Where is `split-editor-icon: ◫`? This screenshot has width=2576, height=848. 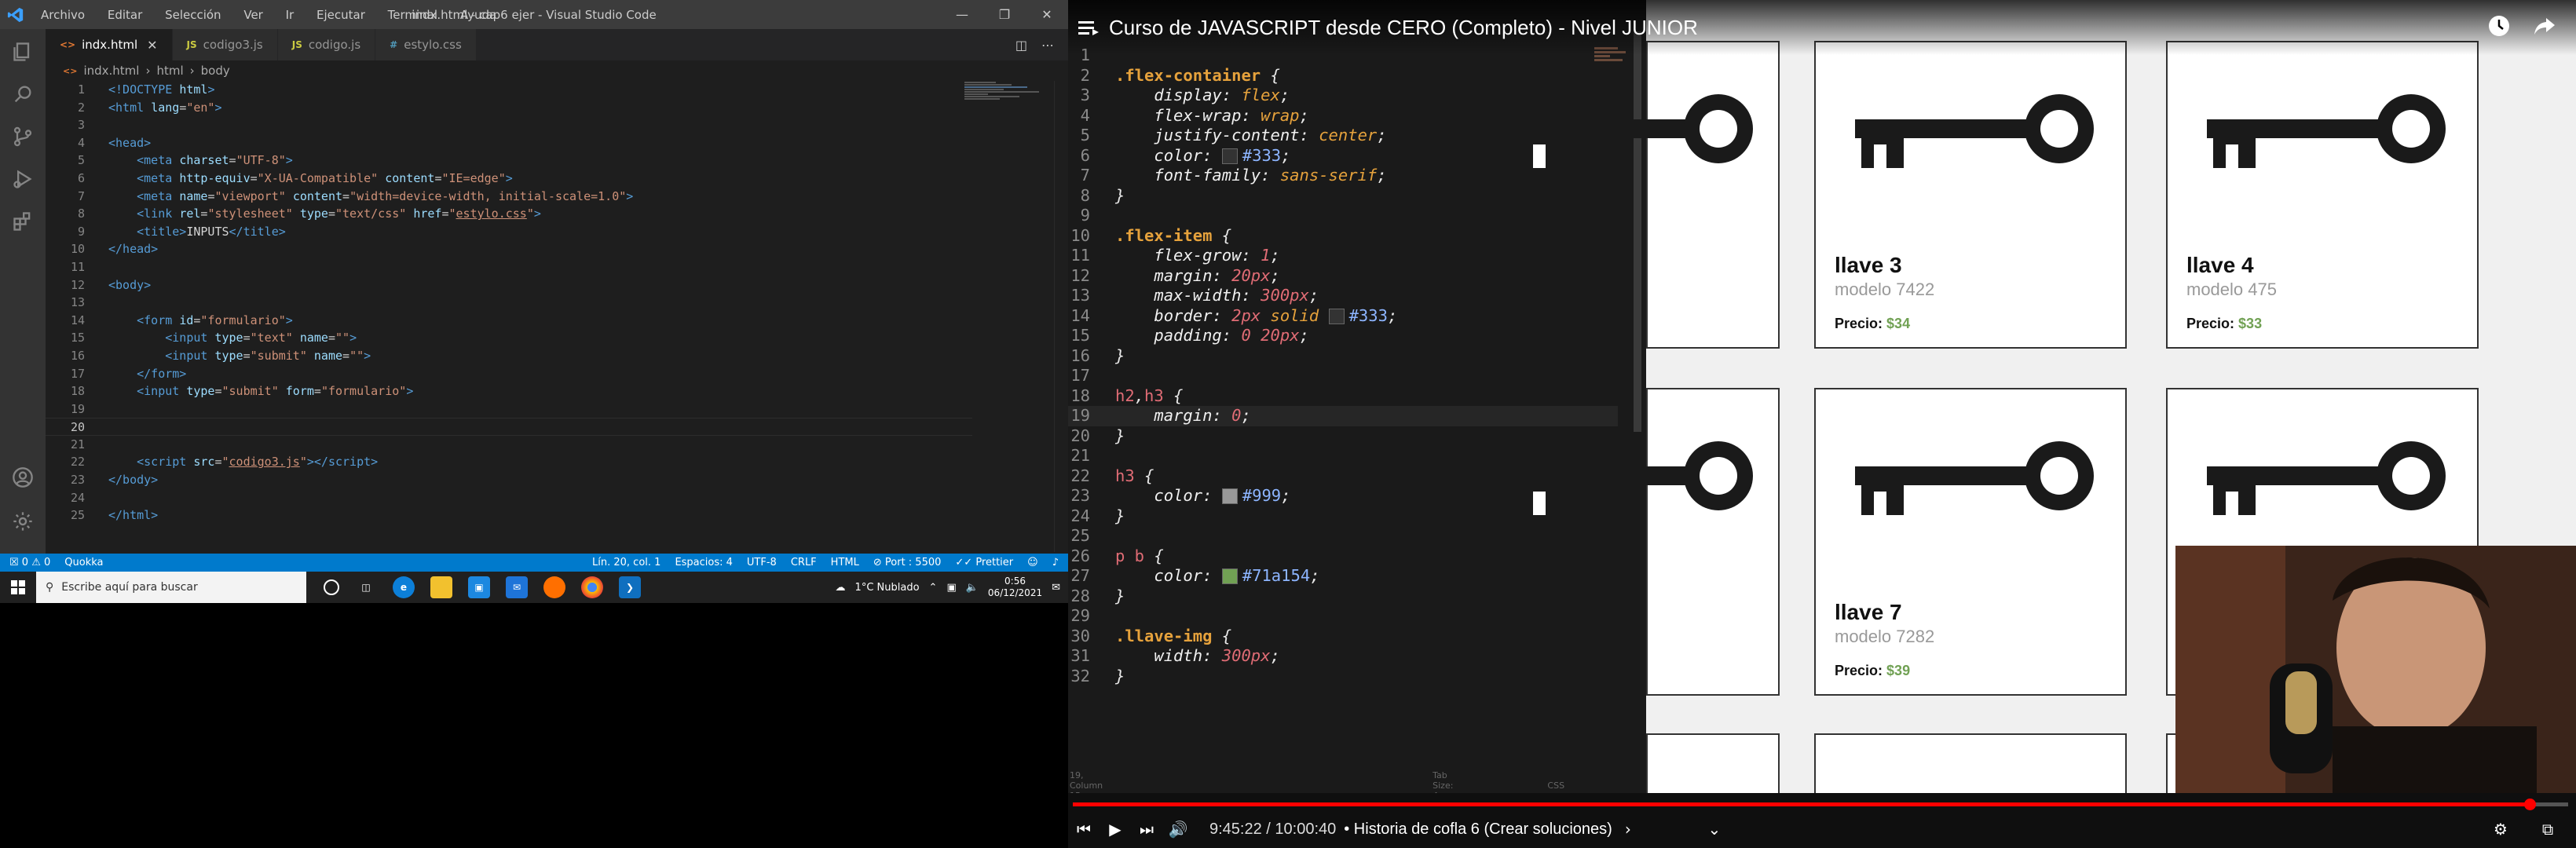
split-editor-icon: ◫ is located at coordinates (1021, 46).